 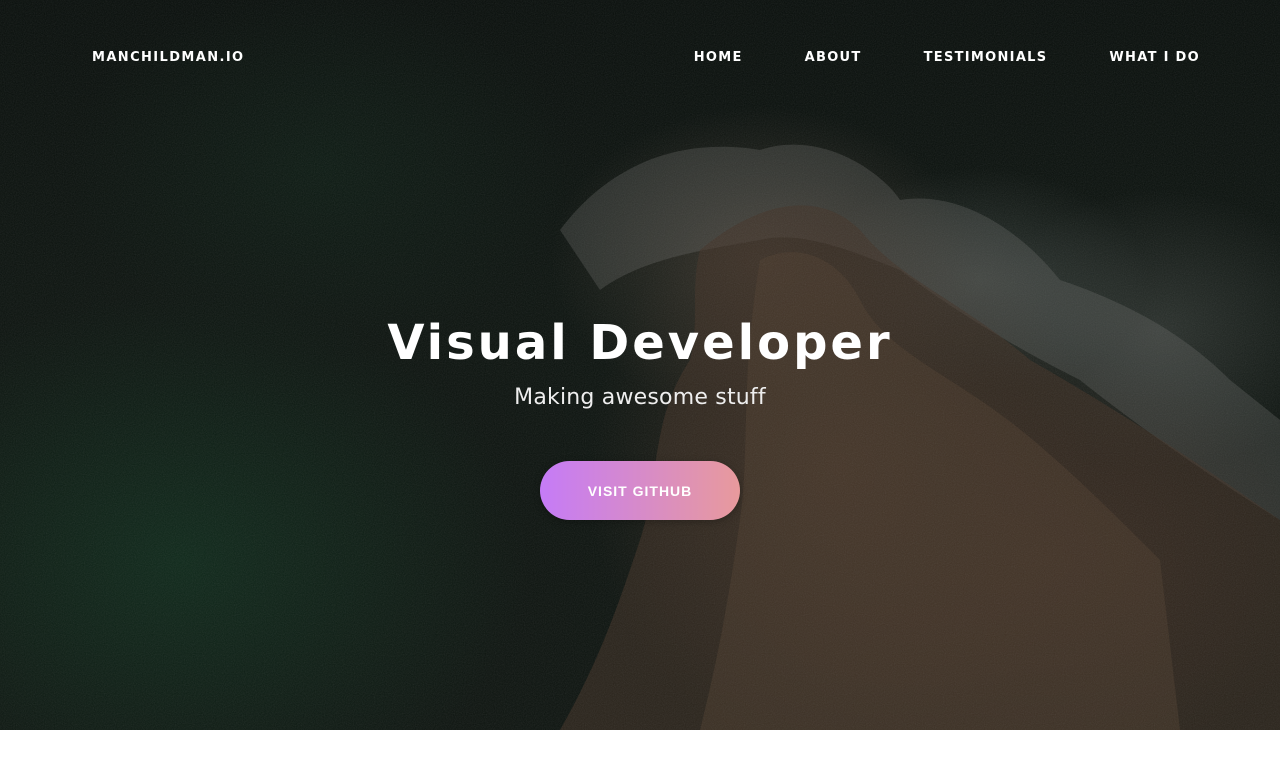 What do you see at coordinates (833, 57) in the screenshot?
I see `nav-link-about: ABOUT` at bounding box center [833, 57].